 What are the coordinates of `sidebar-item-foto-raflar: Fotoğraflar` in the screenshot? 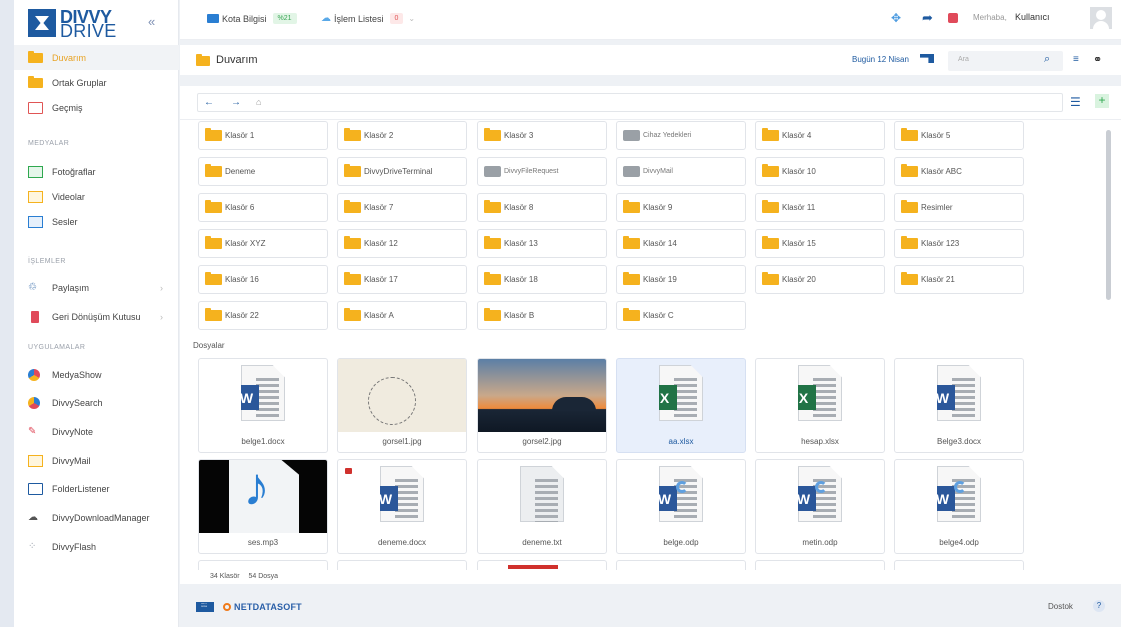 It's located at (96, 171).